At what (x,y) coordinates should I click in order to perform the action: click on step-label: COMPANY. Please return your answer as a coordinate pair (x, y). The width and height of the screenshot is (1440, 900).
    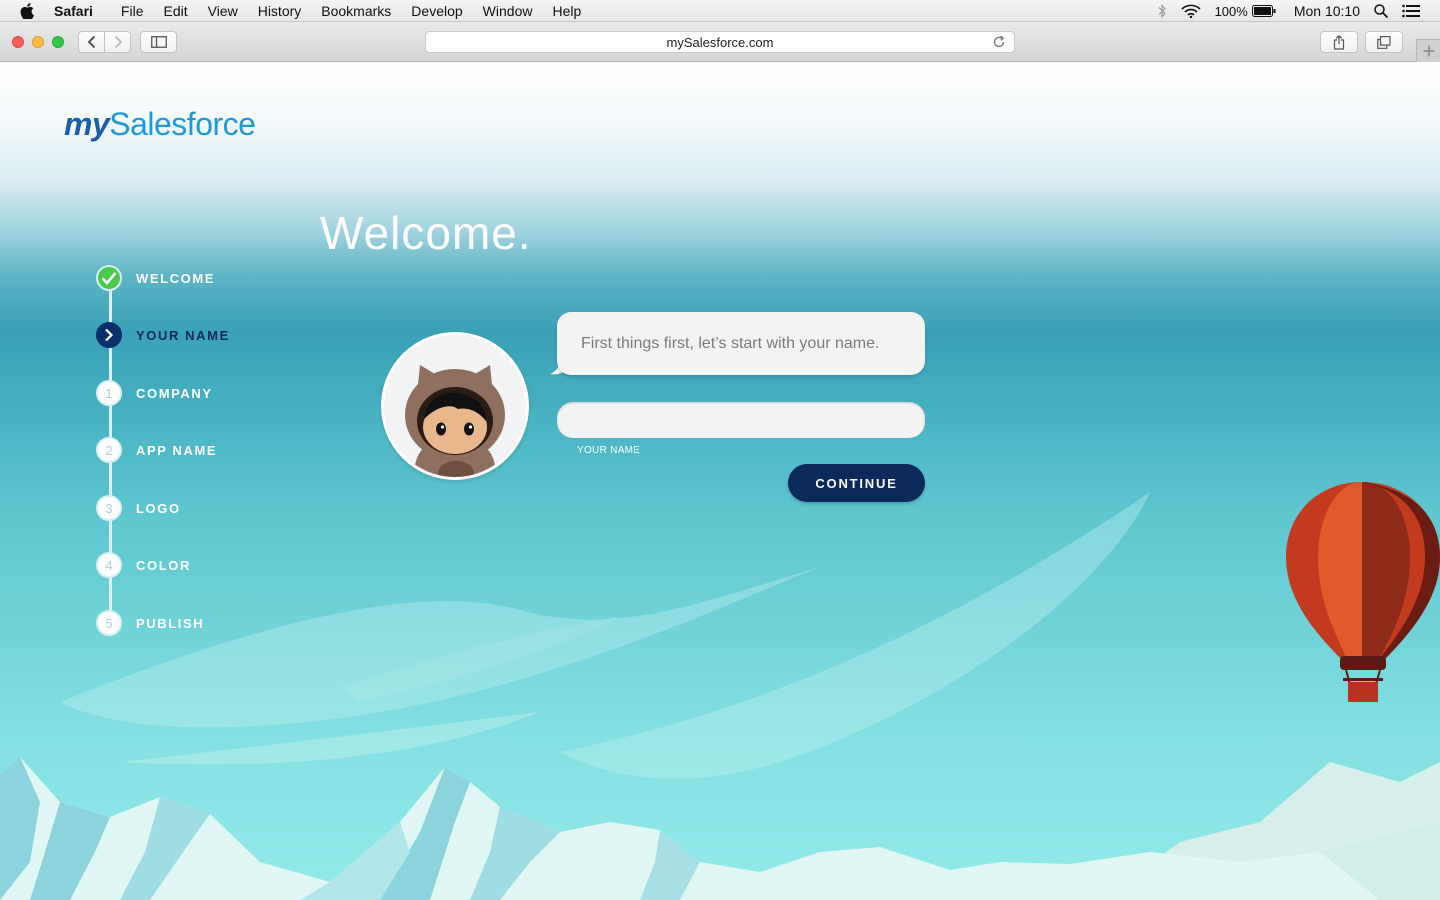
    Looking at the image, I should click on (174, 393).